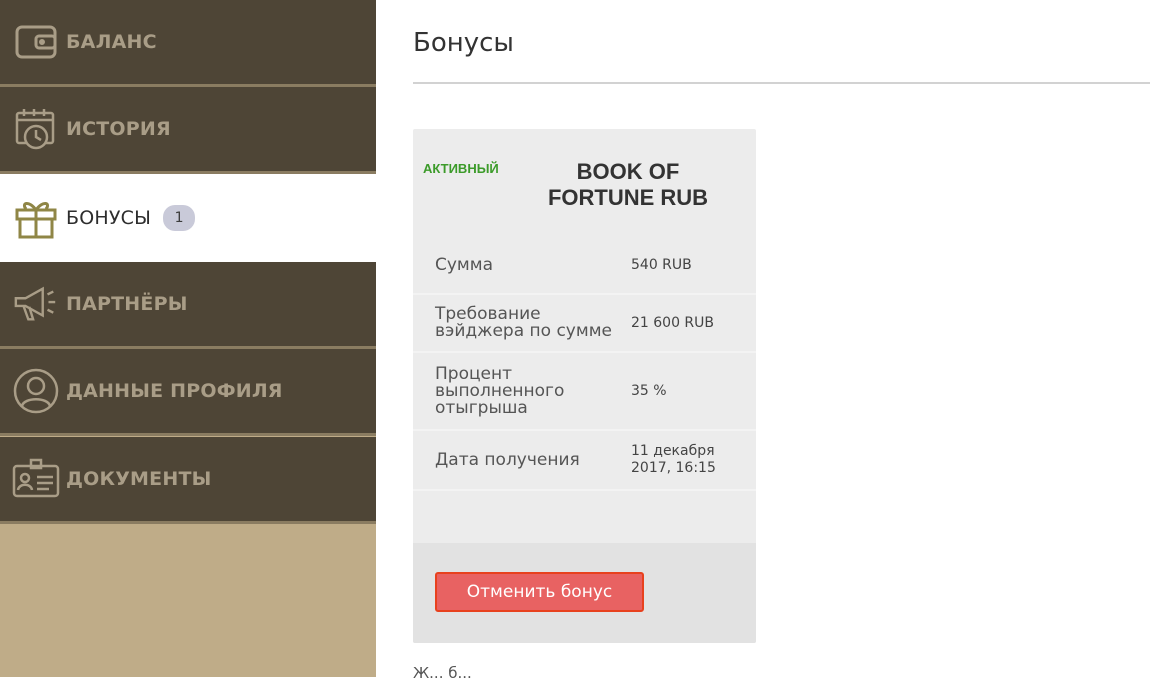 The height and width of the screenshot is (682, 1150). I want to click on row-value: 21 600 RUB, so click(673, 322).